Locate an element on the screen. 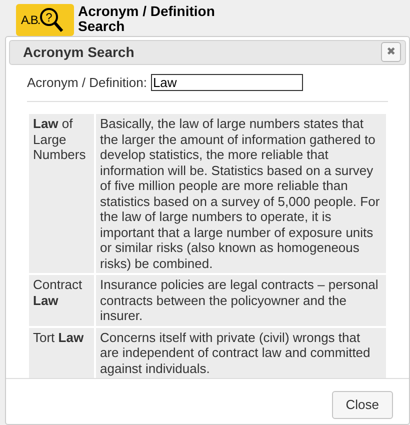 The height and width of the screenshot is (425, 410). search-label: Acronym / Definition: is located at coordinates (87, 83).